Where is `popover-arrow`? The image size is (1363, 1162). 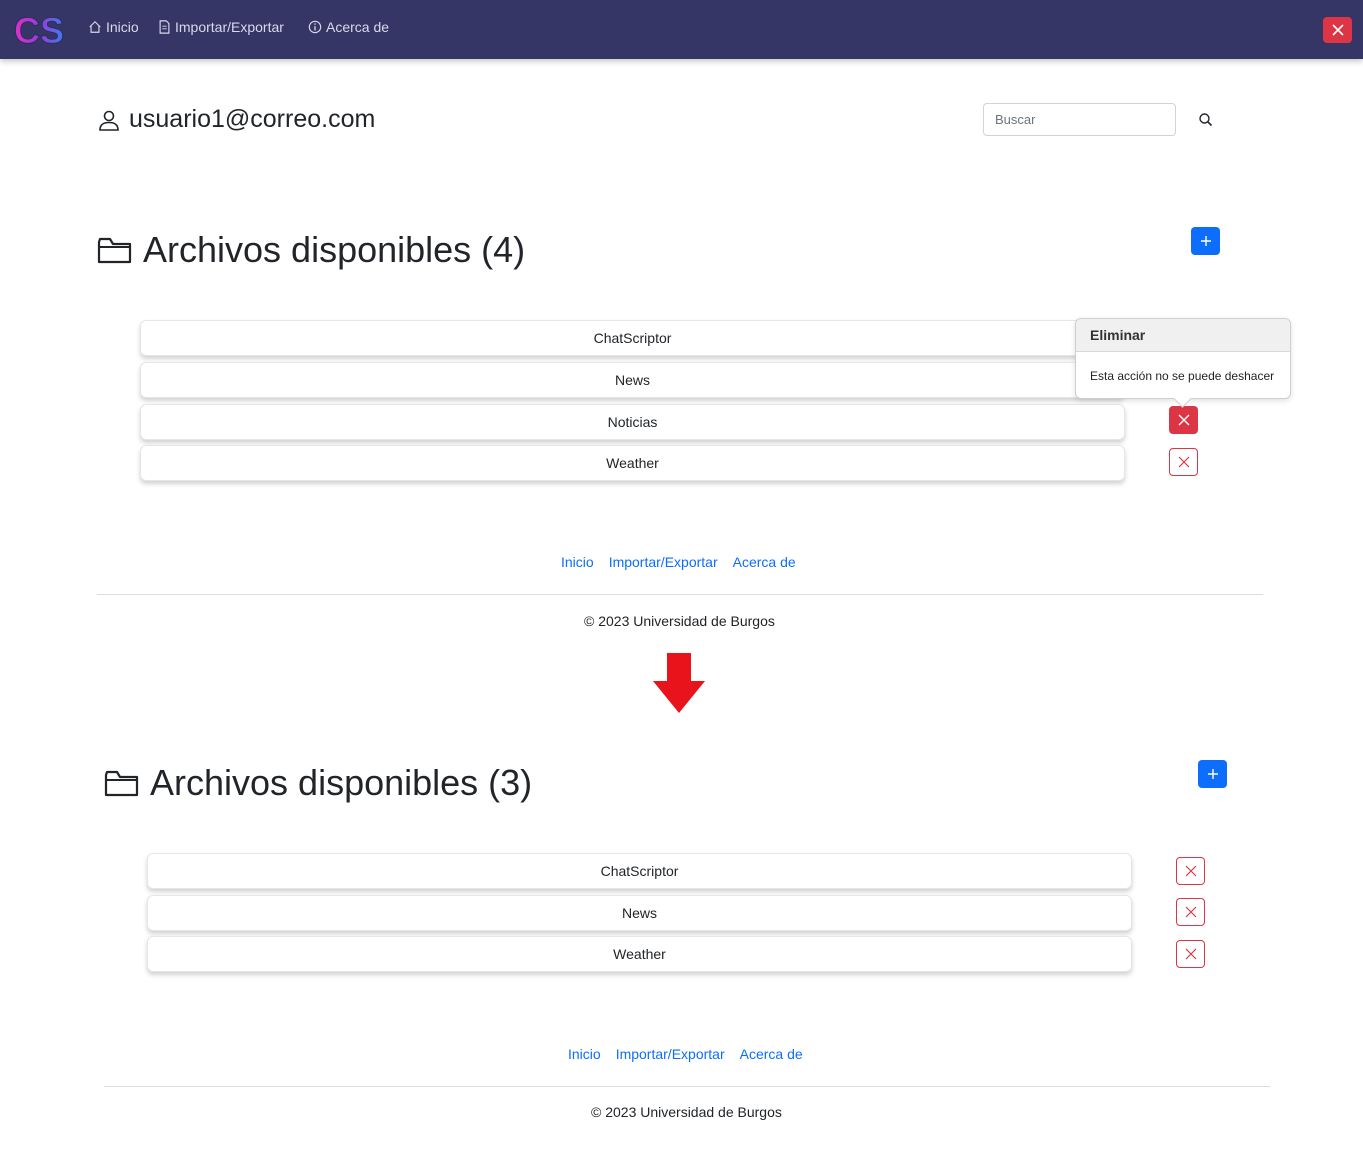
popover-arrow is located at coordinates (1182, 398).